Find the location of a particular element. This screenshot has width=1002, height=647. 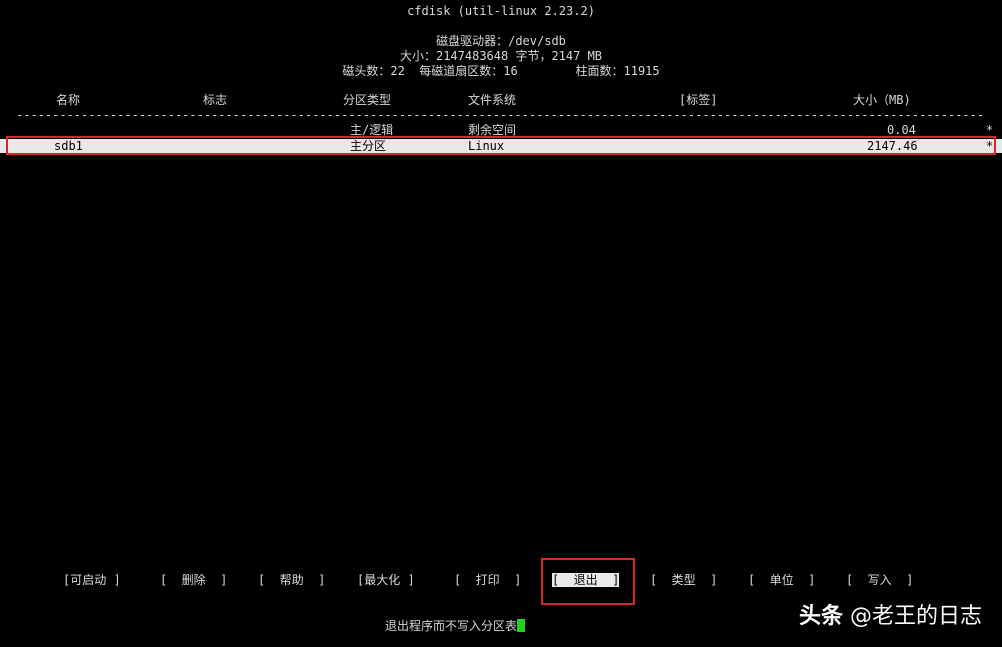

disk-geometry-line: 磁头数：22 每磁道扇区数：16 柱面数：11915 is located at coordinates (501, 71).